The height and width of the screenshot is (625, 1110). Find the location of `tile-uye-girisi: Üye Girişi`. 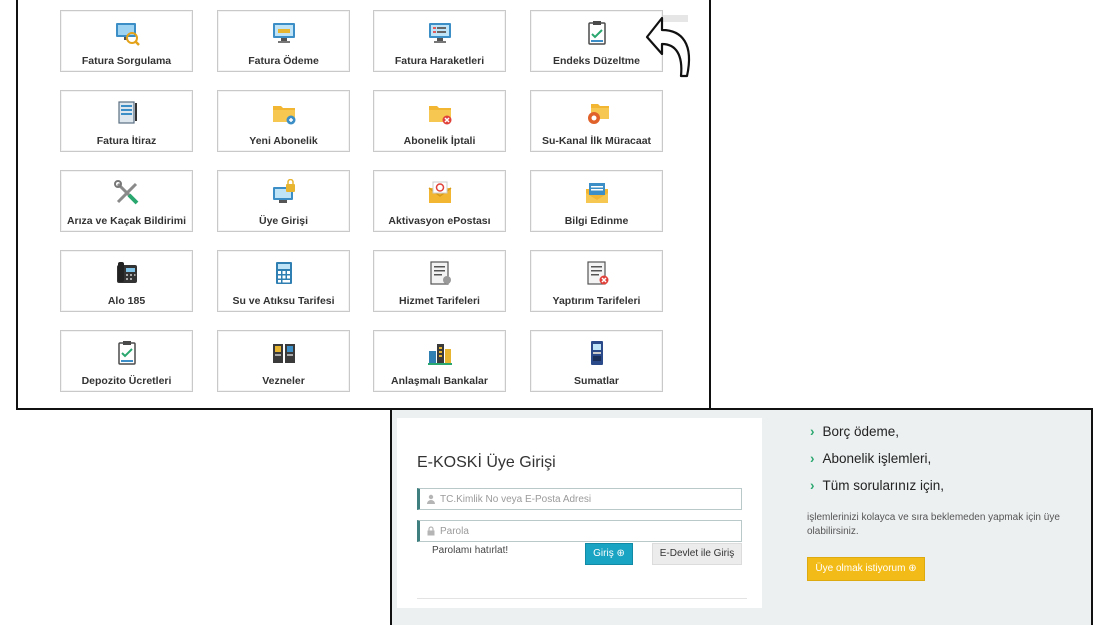

tile-uye-girisi: Üye Girişi is located at coordinates (283, 201).